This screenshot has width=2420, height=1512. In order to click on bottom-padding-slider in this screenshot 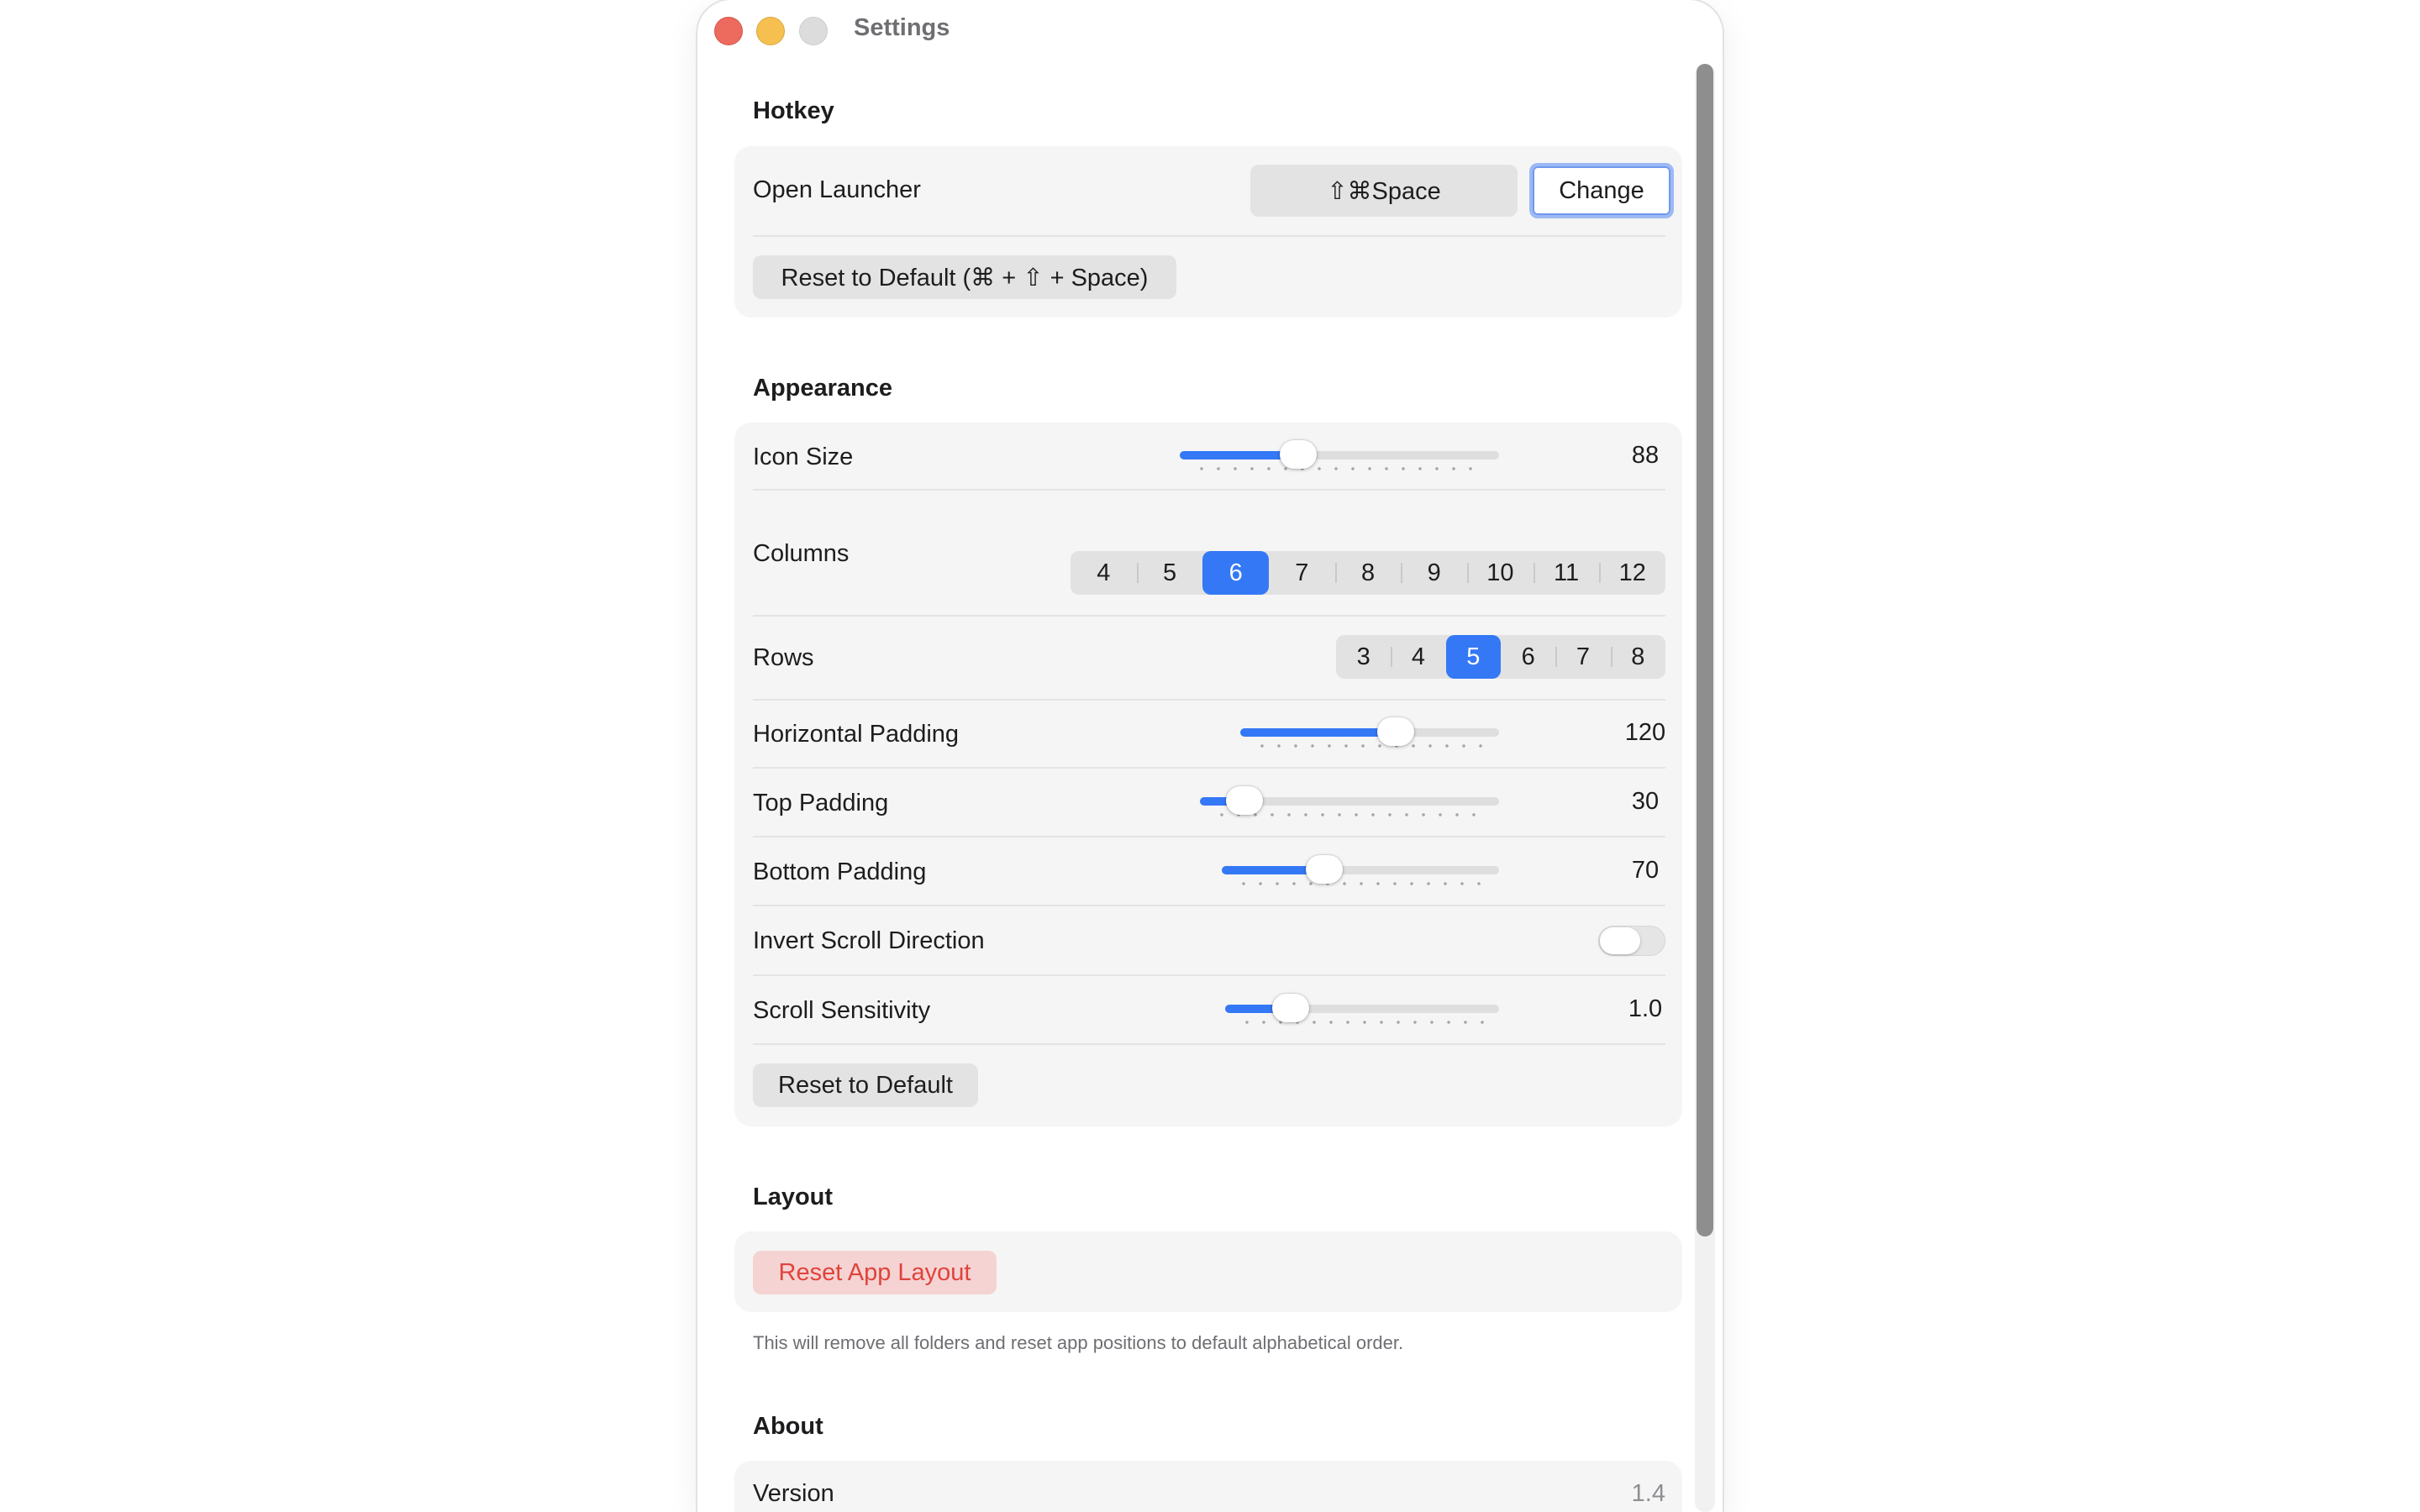, I will do `click(1360, 872)`.